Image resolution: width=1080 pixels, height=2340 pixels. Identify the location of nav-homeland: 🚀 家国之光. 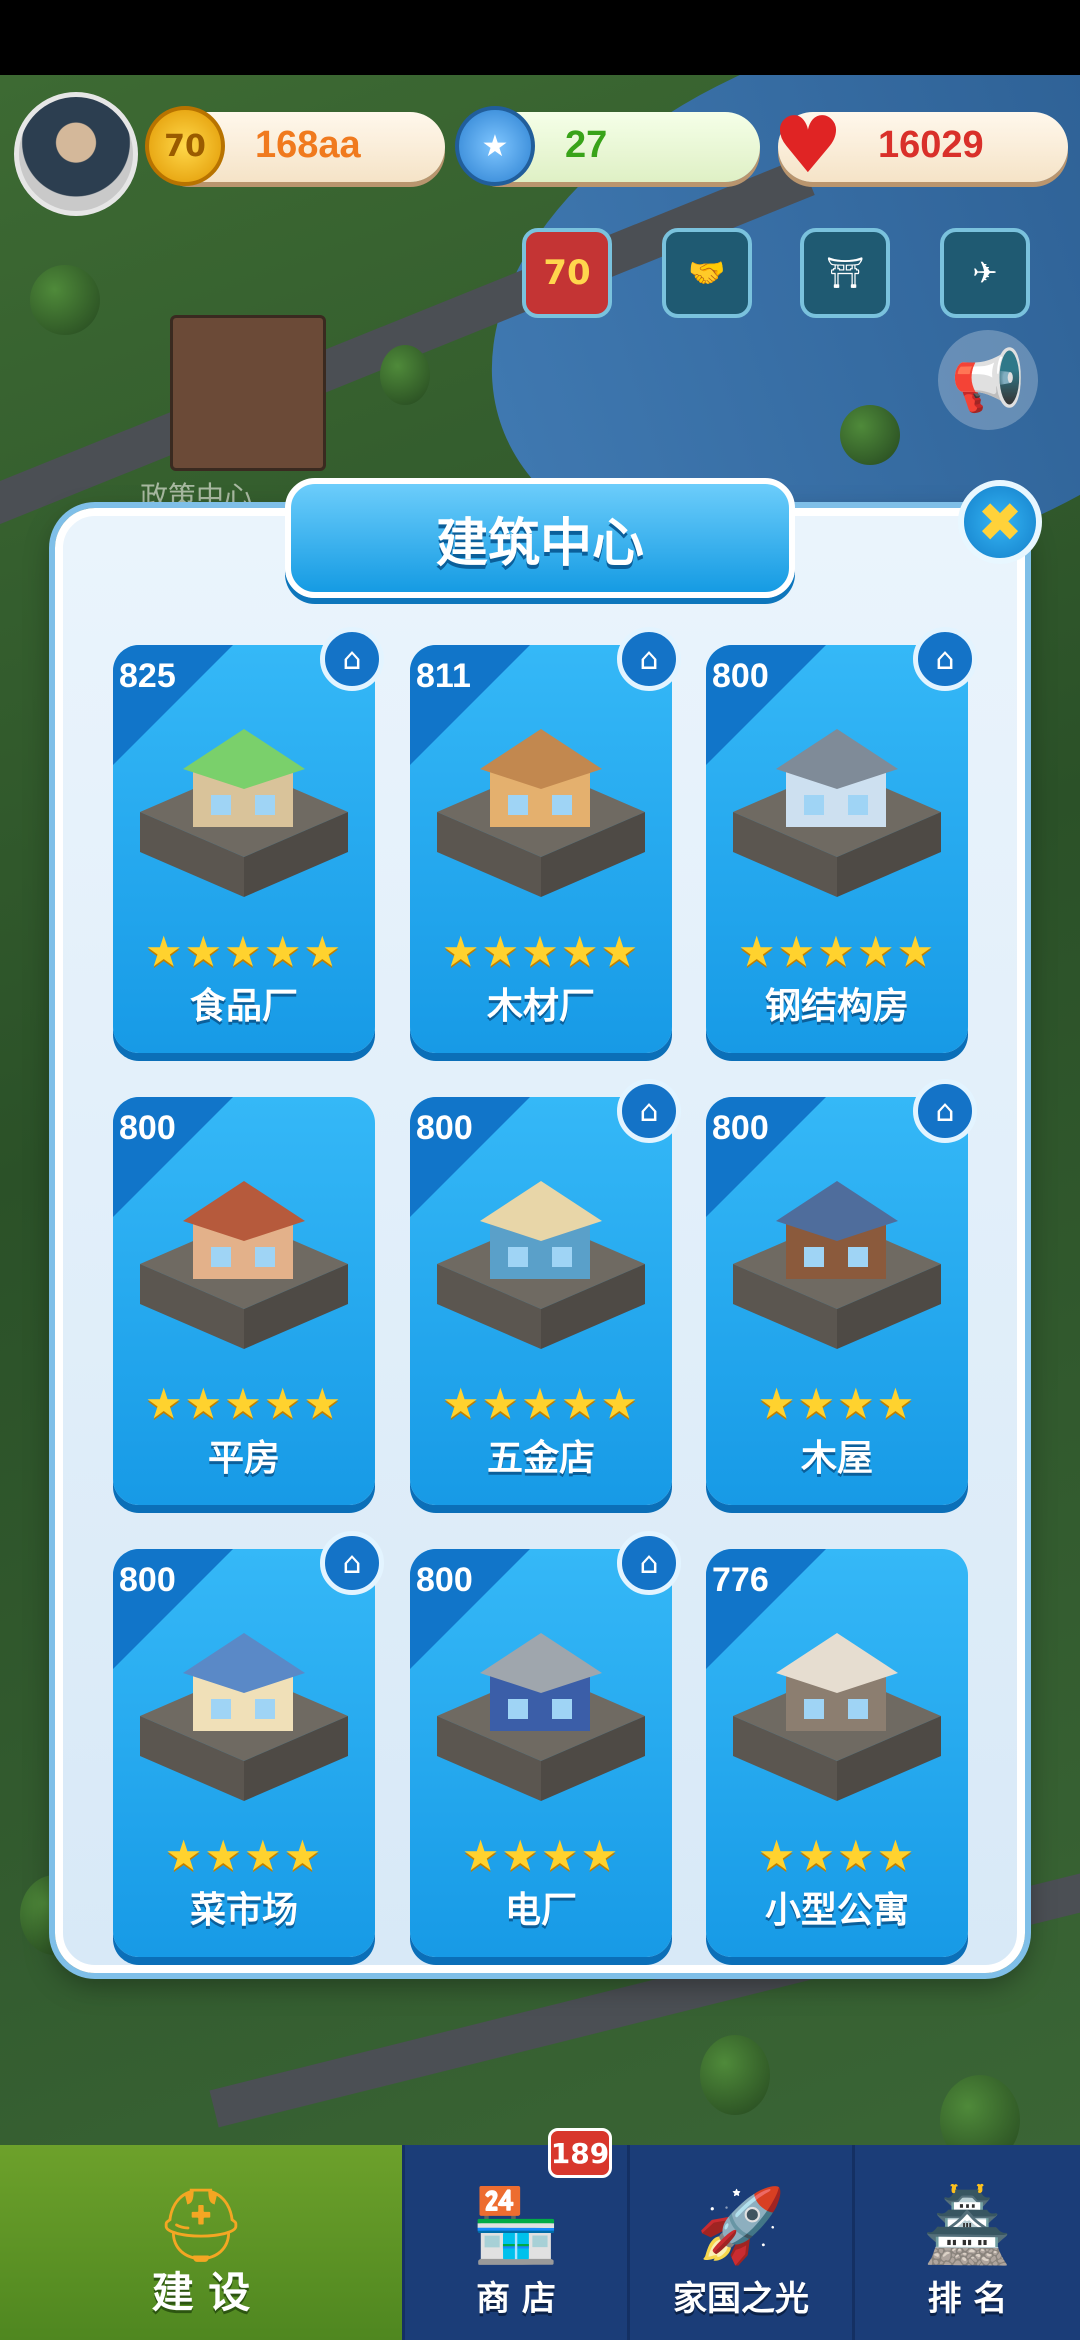
(742, 2242).